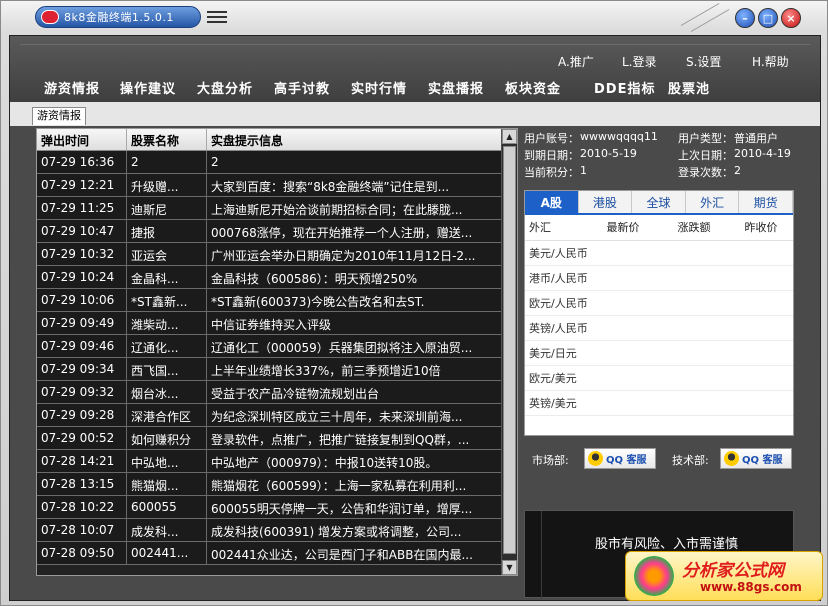  What do you see at coordinates (551, 172) in the screenshot?
I see `points-label: 当前积分：` at bounding box center [551, 172].